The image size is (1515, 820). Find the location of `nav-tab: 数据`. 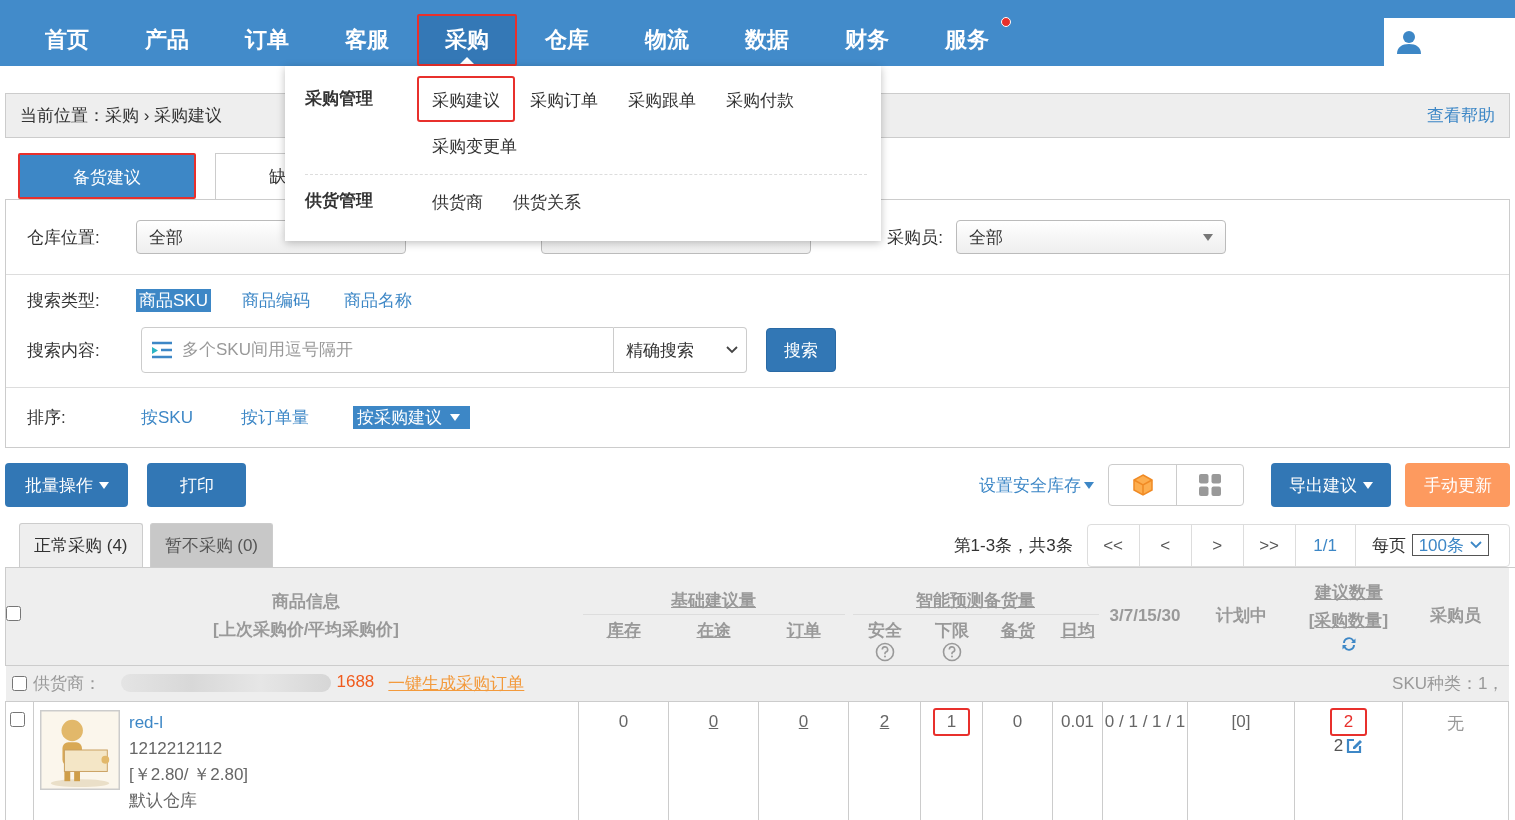

nav-tab: 数据 is located at coordinates (767, 33).